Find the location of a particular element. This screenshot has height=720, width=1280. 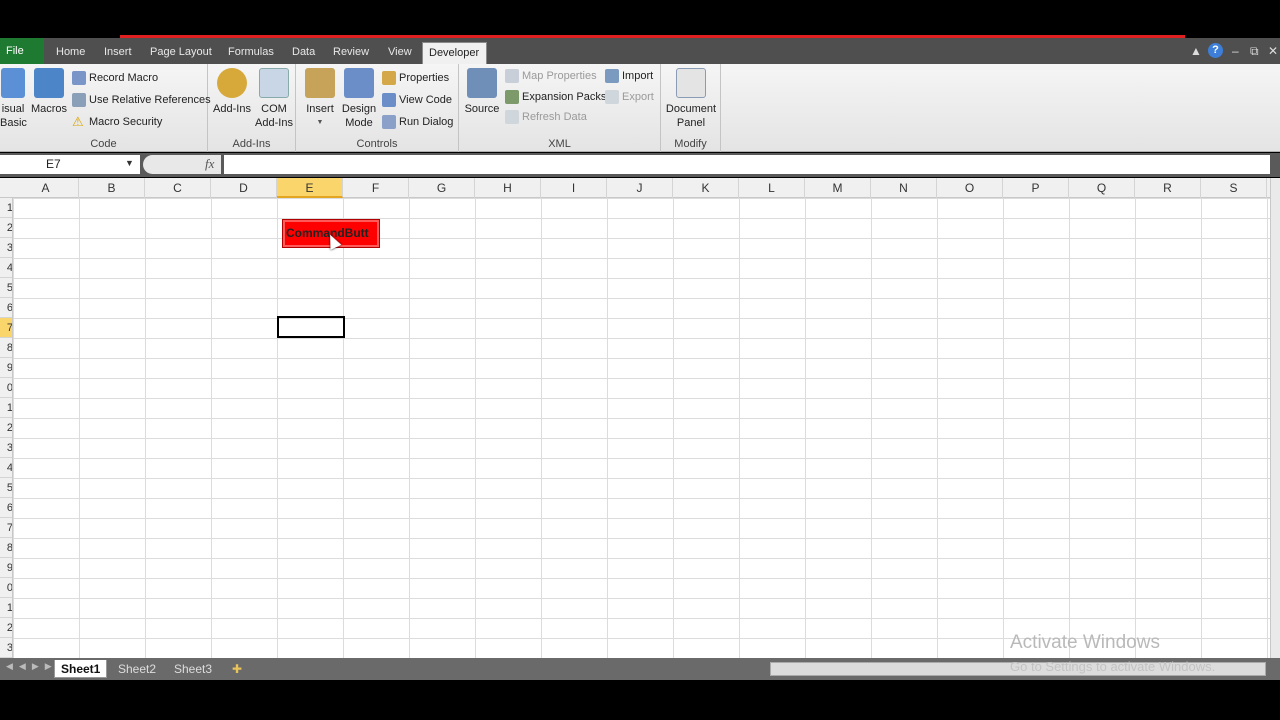

formula-input is located at coordinates (747, 164).